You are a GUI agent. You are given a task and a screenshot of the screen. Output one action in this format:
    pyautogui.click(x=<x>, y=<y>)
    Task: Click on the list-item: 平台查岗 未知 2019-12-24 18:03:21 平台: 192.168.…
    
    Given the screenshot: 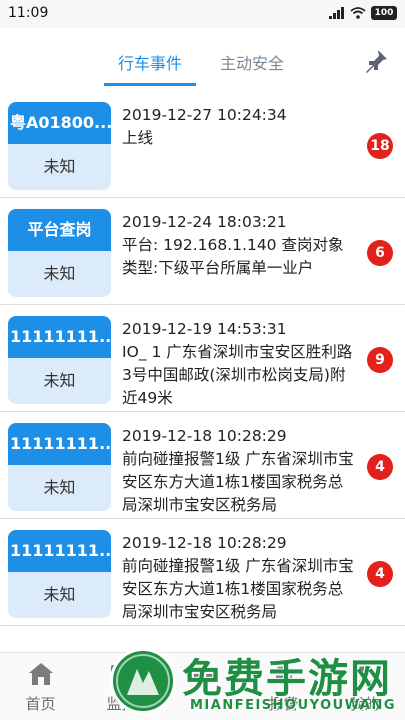 What is the action you would take?
    pyautogui.click(x=202, y=252)
    